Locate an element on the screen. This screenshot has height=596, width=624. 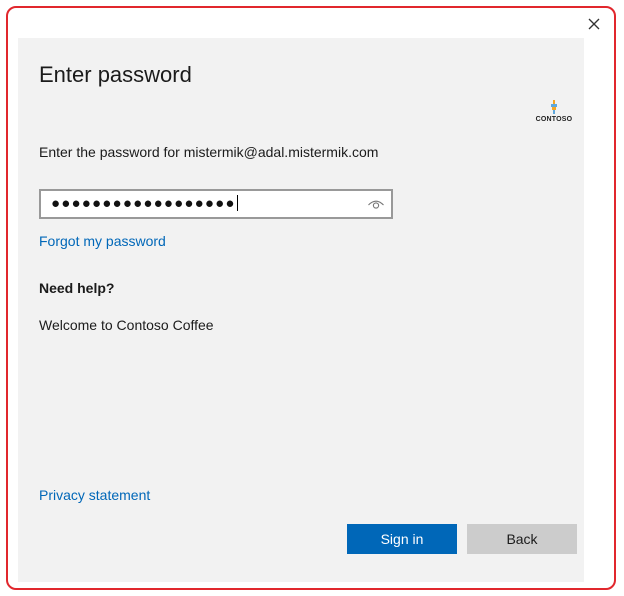
sign-in-button: Sign in is located at coordinates (402, 539).